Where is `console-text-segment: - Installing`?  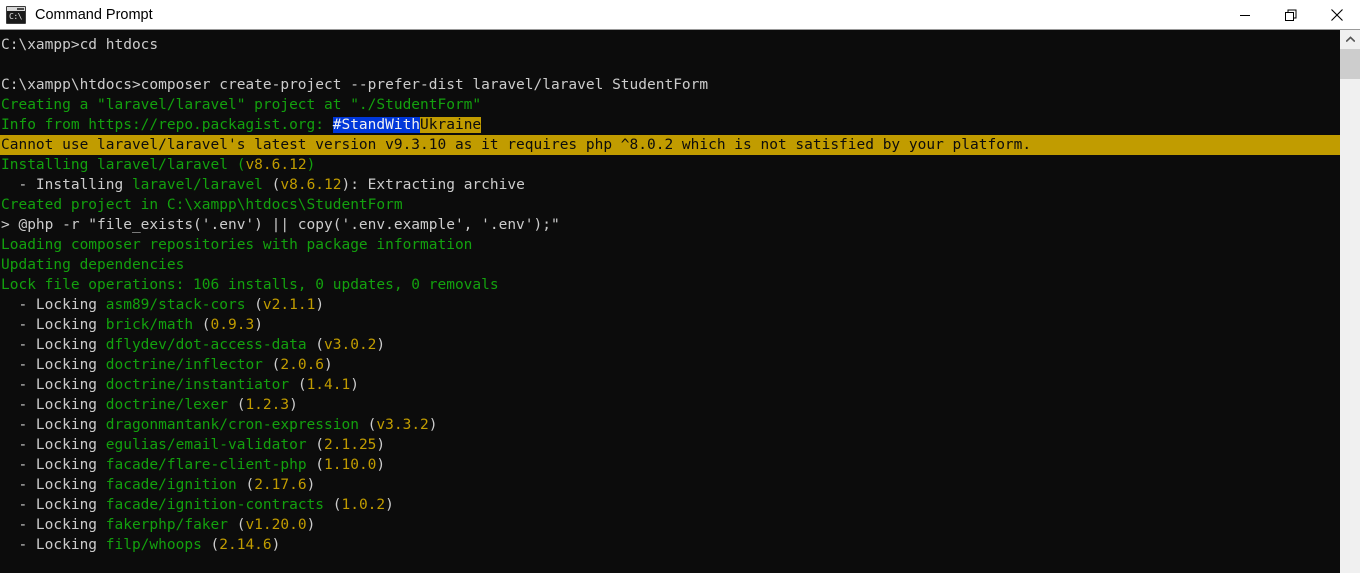 console-text-segment: - Installing is located at coordinates (66, 185).